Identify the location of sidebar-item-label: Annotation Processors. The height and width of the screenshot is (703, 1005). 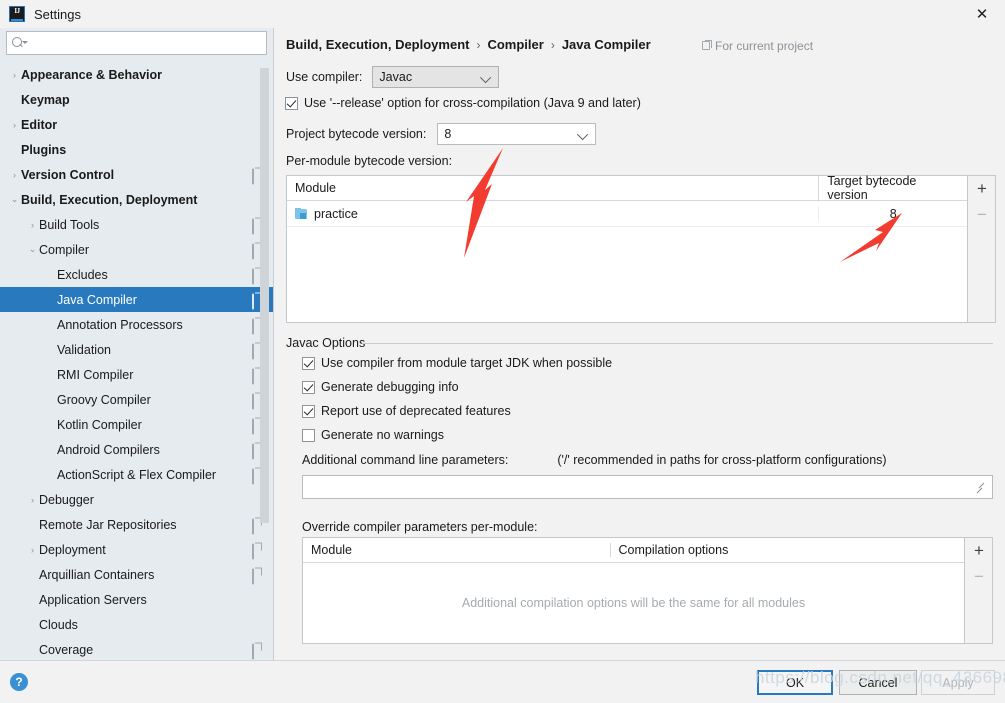
(120, 324).